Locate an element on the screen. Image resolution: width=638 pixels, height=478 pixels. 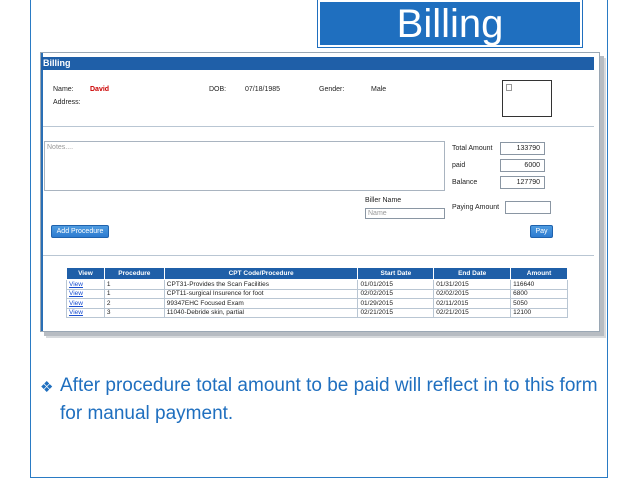
slide-title: Billing is located at coordinates (450, 23).